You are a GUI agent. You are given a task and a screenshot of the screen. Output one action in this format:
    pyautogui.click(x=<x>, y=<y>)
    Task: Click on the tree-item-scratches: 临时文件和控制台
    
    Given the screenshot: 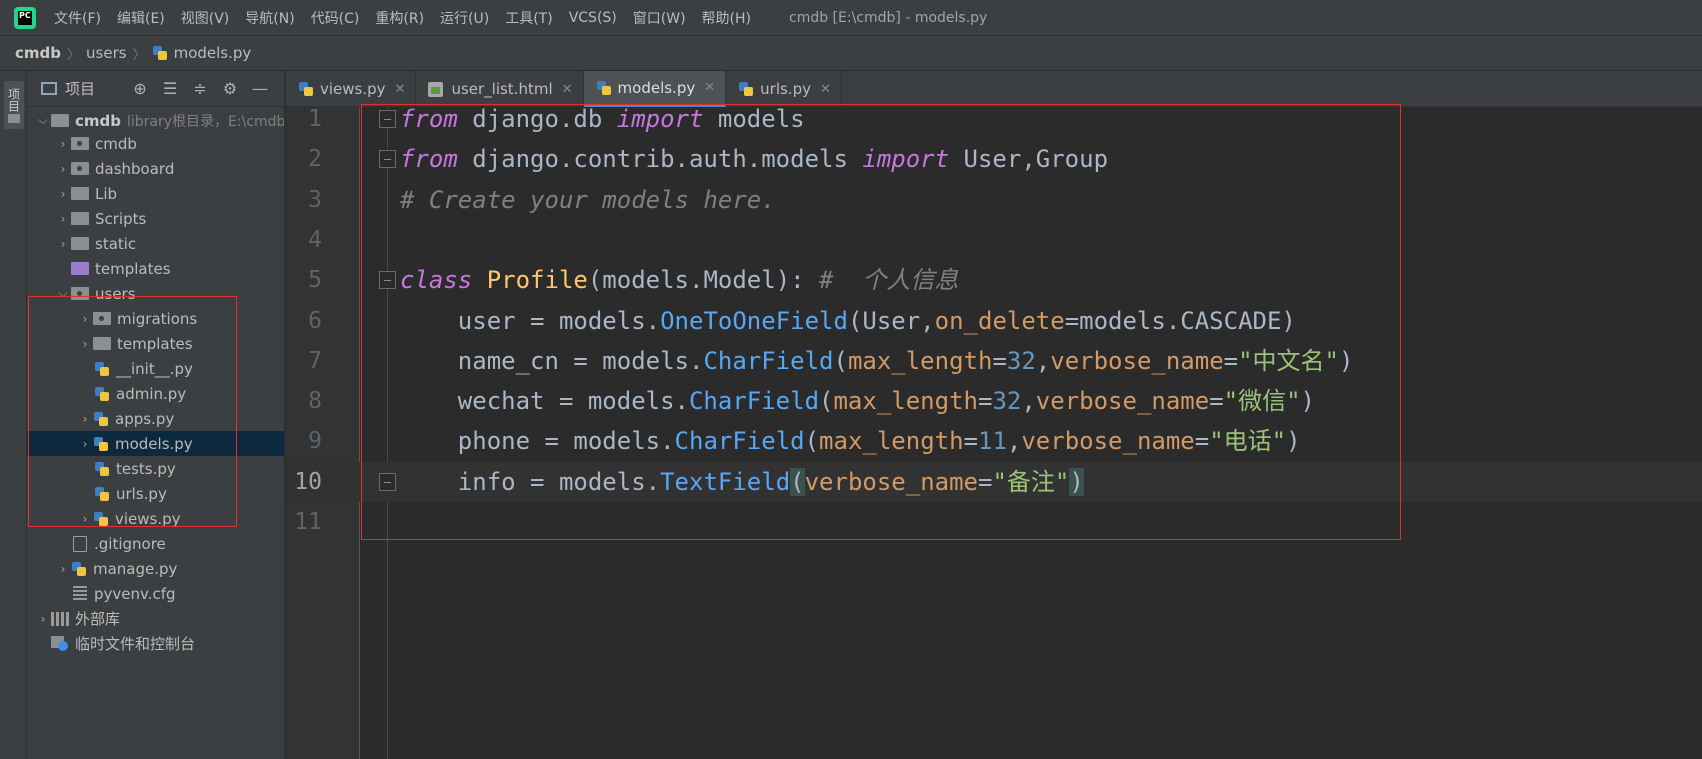 What is the action you would take?
    pyautogui.click(x=155, y=643)
    